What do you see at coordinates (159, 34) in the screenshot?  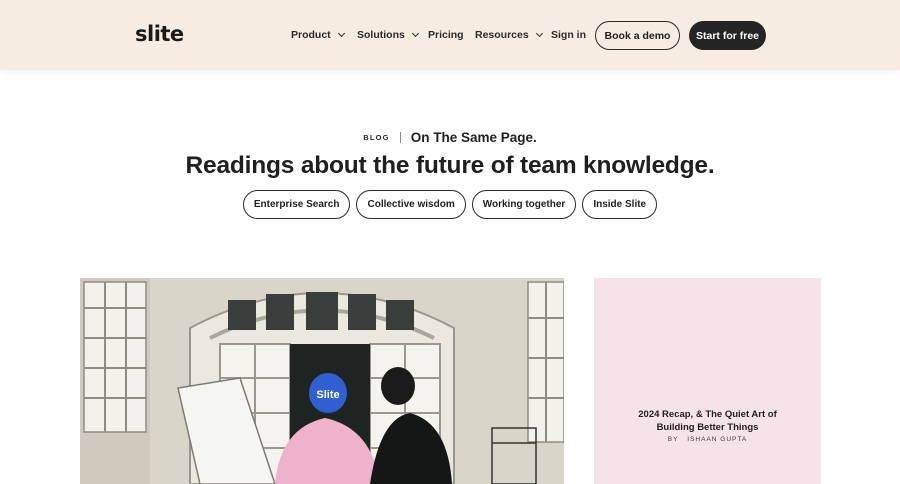 I see `slite-logo: slite` at bounding box center [159, 34].